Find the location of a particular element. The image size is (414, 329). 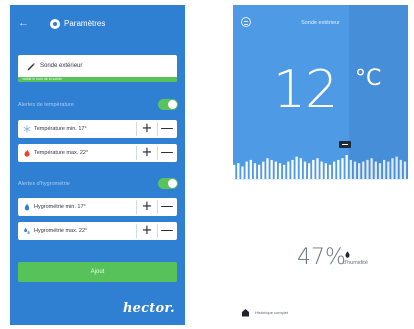

humidity-max-plus-button: + is located at coordinates (147, 231).